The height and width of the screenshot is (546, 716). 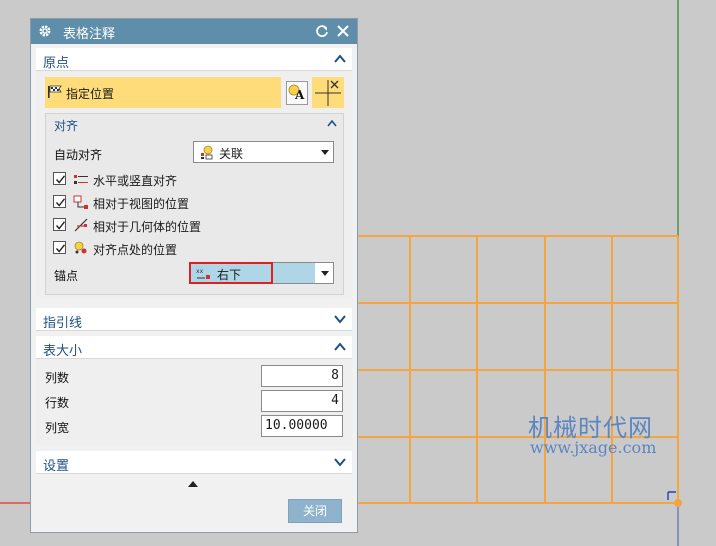 I want to click on check-point-align: 对齐点处的位置, so click(x=193, y=248).